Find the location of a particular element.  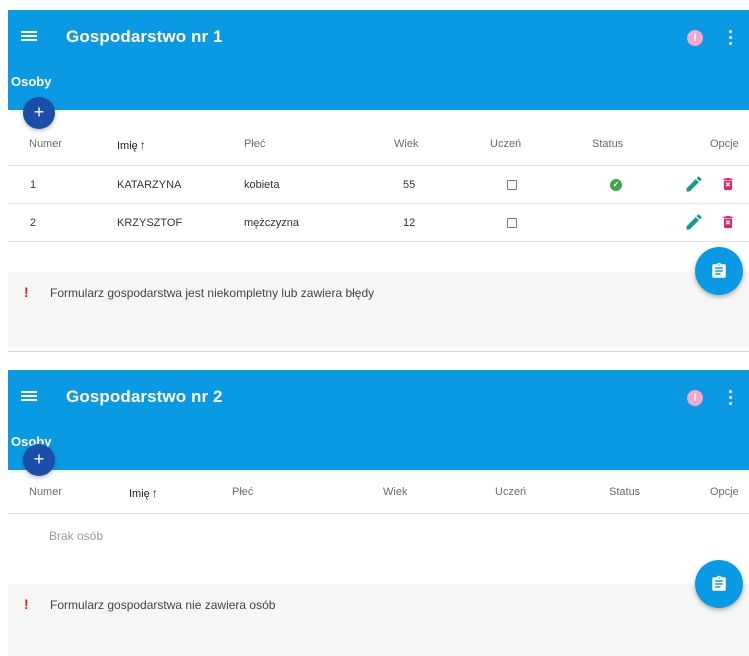

empty-list-message: Brak osób is located at coordinates (76, 536).